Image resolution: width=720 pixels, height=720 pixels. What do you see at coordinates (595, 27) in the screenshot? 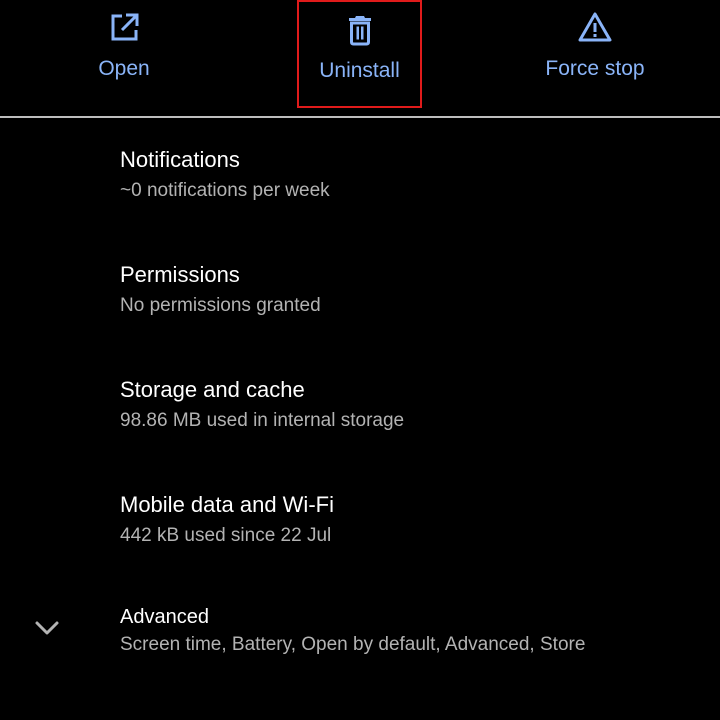
I see `warning-icon` at bounding box center [595, 27].